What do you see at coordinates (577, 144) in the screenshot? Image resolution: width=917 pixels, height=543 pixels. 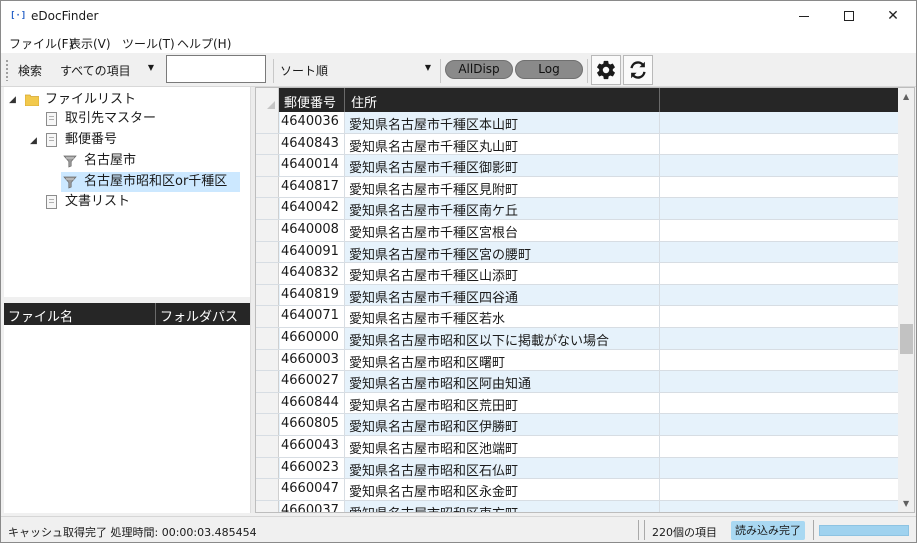 I see `table-row: 4640843 愛知県名古屋市千種区丸山町` at bounding box center [577, 144].